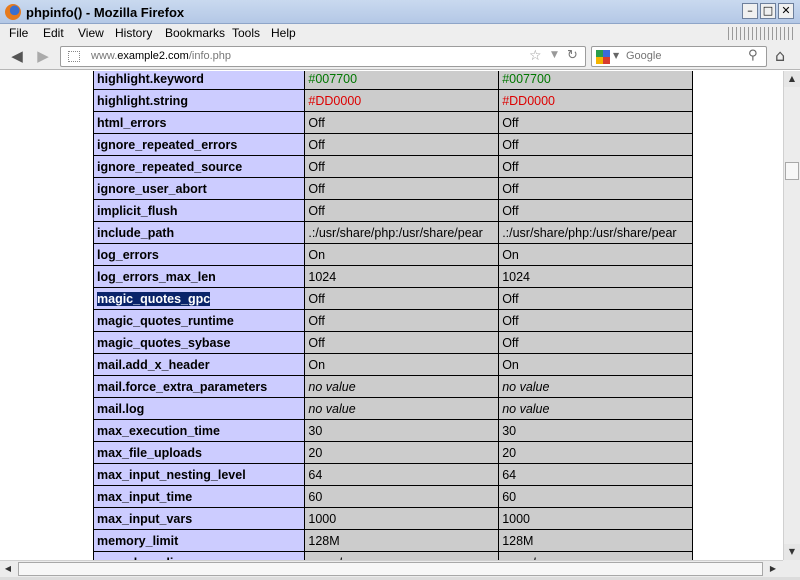 Image resolution: width=800 pixels, height=580 pixels. What do you see at coordinates (402, 100) in the screenshot?
I see `local-value: #DD0000` at bounding box center [402, 100].